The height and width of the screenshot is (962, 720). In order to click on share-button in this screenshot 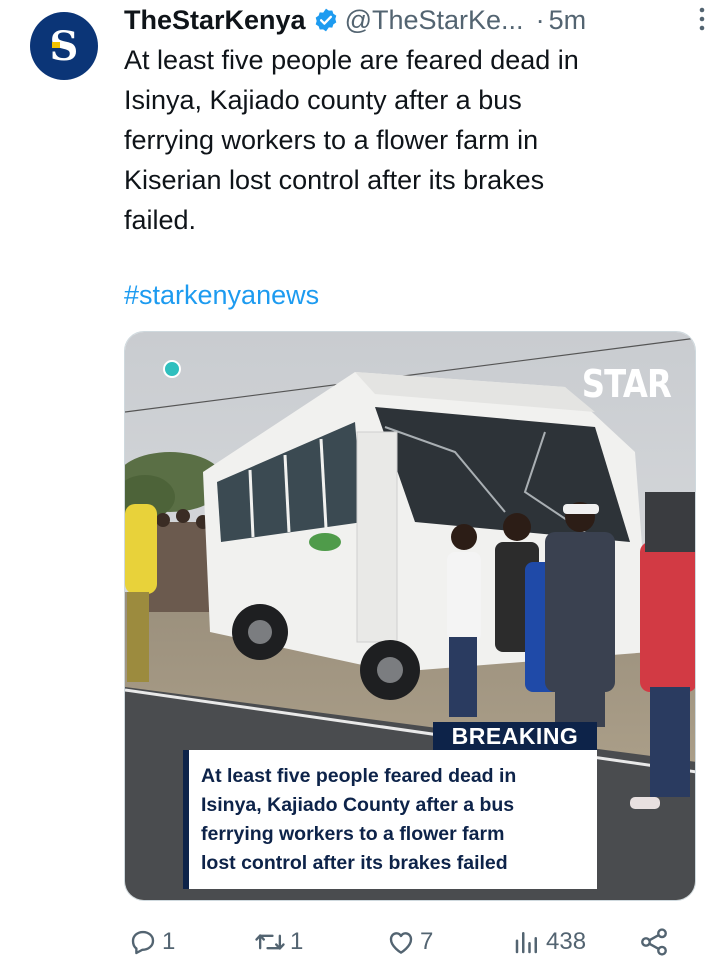, I will do `click(654, 942)`.